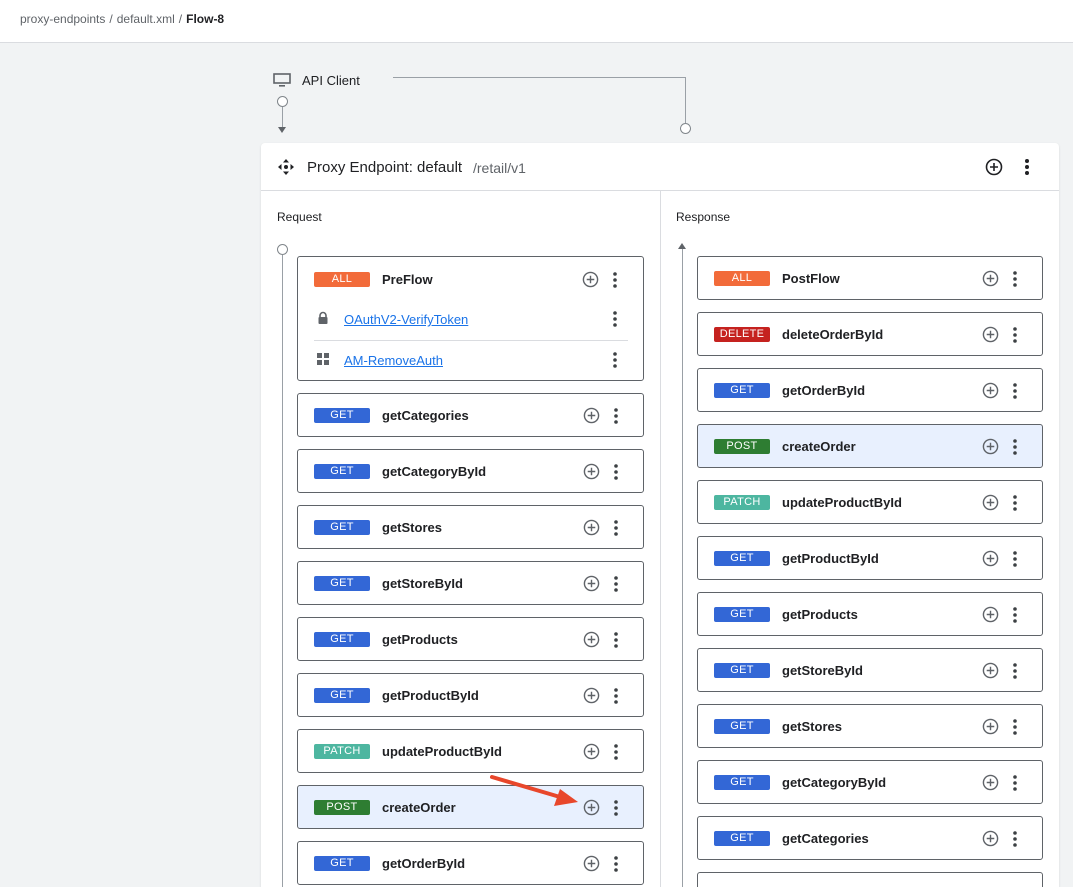 The width and height of the screenshot is (1073, 887). What do you see at coordinates (282, 80) in the screenshot?
I see `monitor-icon` at bounding box center [282, 80].